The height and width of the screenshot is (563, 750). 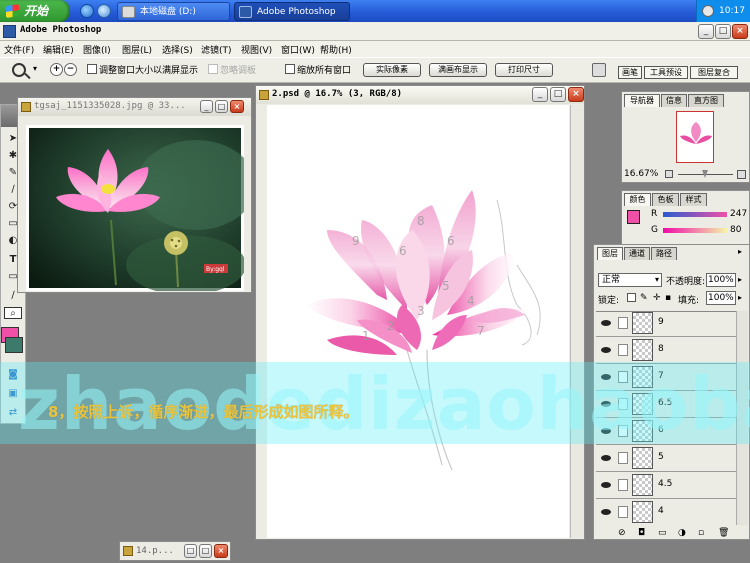 What do you see at coordinates (693, 199) in the screenshot?
I see `tab-styles: 样式` at bounding box center [693, 199].